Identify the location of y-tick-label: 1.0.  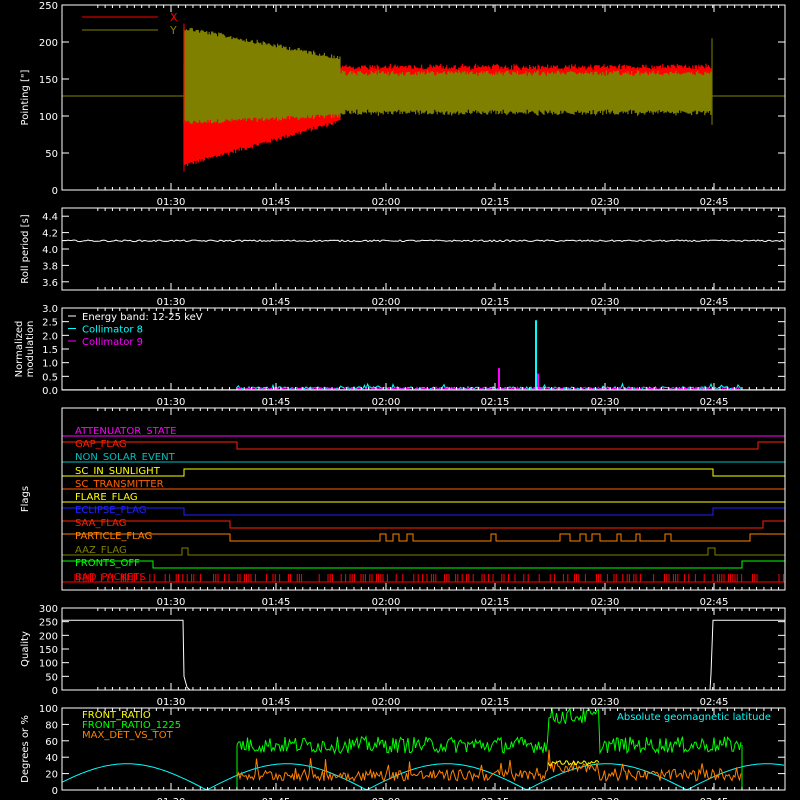
(50, 364).